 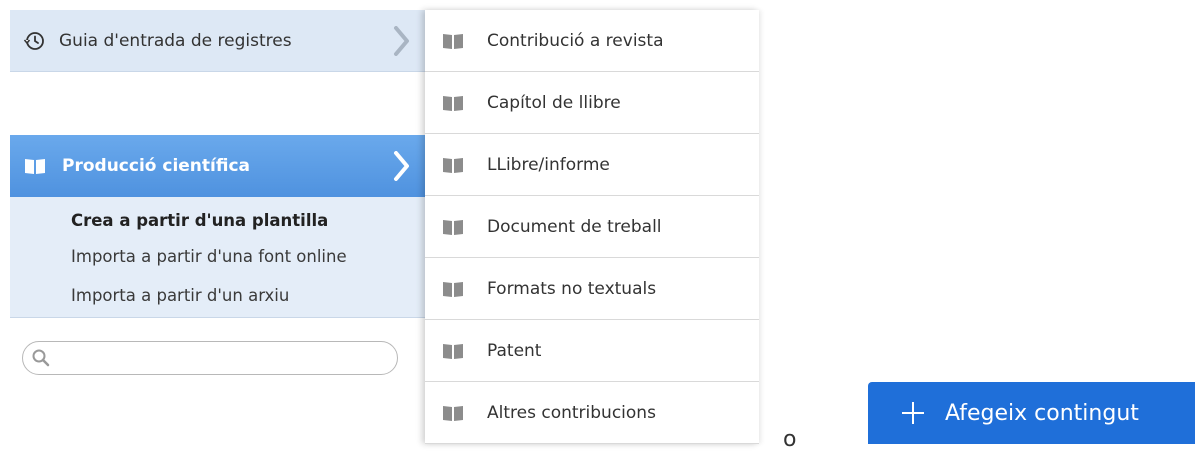 I want to click on dropdown-item-label: Document de treball, so click(x=574, y=226).